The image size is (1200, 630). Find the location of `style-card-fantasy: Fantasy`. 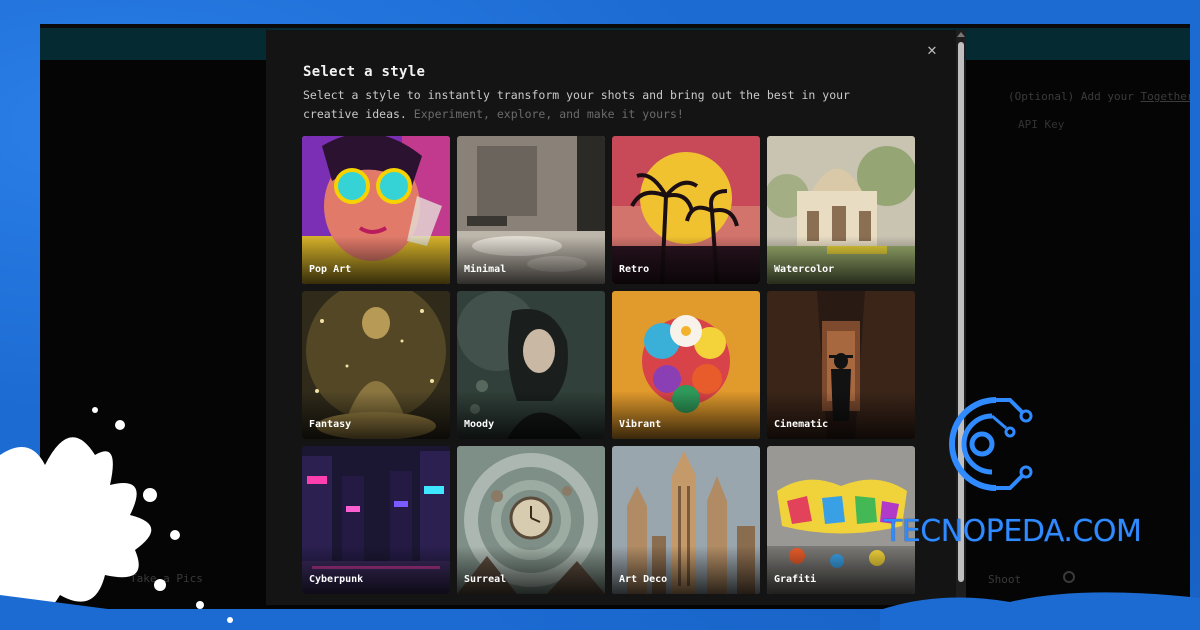

style-card-fantasy: Fantasy is located at coordinates (376, 365).